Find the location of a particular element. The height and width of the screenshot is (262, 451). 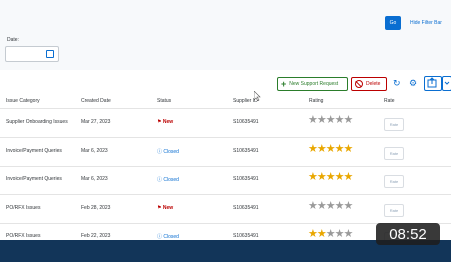

hide-filter-bar-link: Hide Filter Bar is located at coordinates (426, 23).